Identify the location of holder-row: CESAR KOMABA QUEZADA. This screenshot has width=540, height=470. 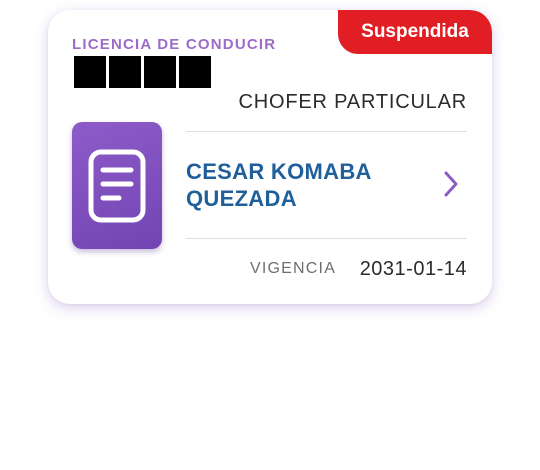
(326, 185).